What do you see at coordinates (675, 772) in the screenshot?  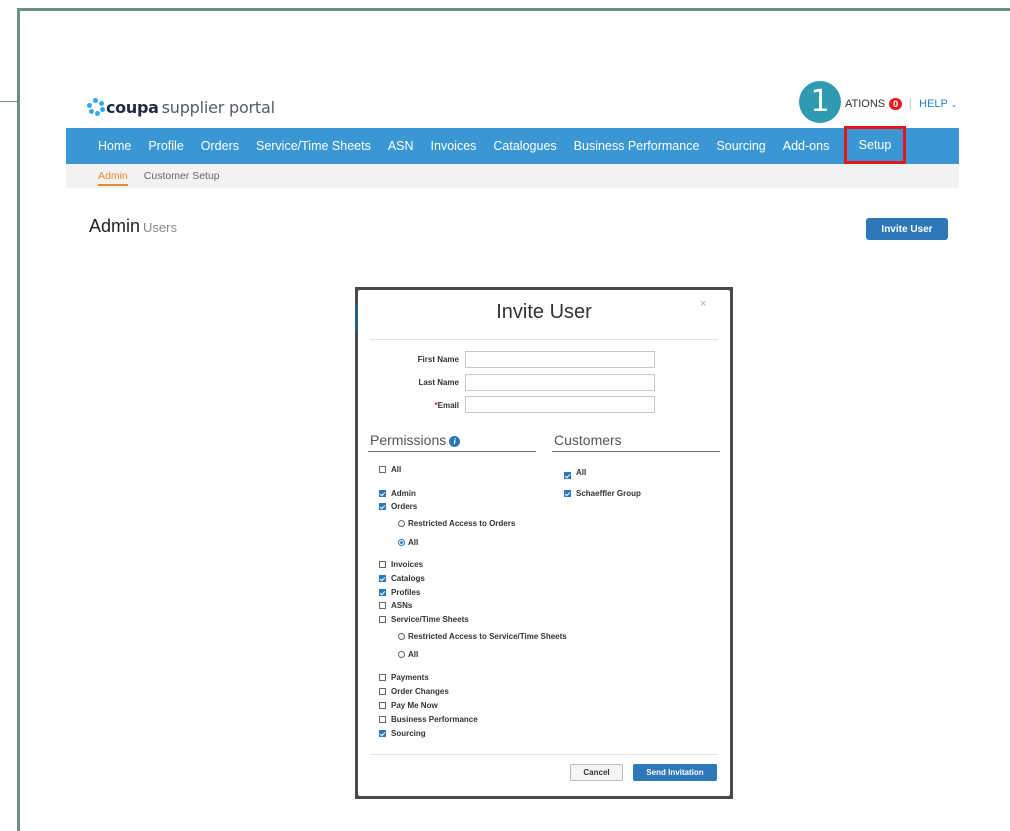 I see `send-invitation-button: Send Invitation` at bounding box center [675, 772].